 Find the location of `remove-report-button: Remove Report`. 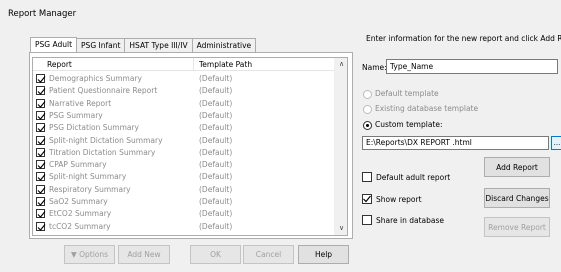

remove-report-button: Remove Report is located at coordinates (517, 227).